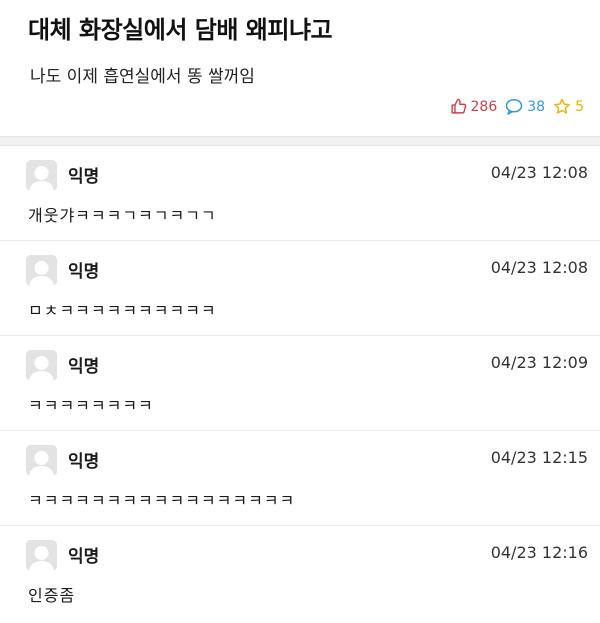 Image resolution: width=600 pixels, height=623 pixels. Describe the element at coordinates (579, 106) in the screenshot. I see `scrap-count: 5` at that location.